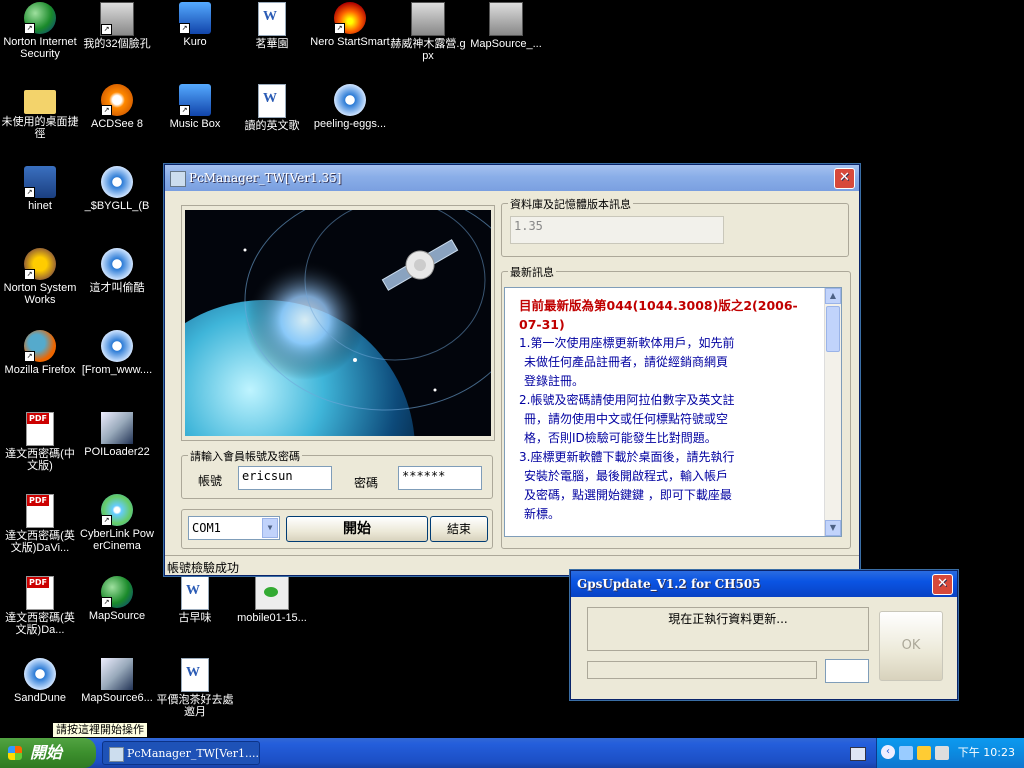 The height and width of the screenshot is (768, 1024). I want to click on desktop-icon-label: Music Box, so click(195, 124).